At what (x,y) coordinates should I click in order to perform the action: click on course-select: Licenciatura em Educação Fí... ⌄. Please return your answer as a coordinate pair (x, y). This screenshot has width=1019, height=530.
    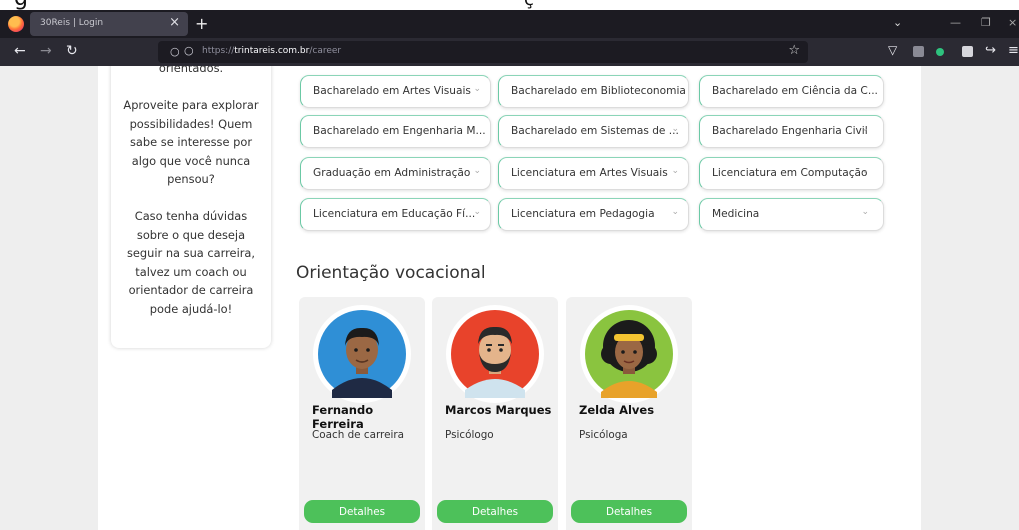
    Looking at the image, I should click on (395, 214).